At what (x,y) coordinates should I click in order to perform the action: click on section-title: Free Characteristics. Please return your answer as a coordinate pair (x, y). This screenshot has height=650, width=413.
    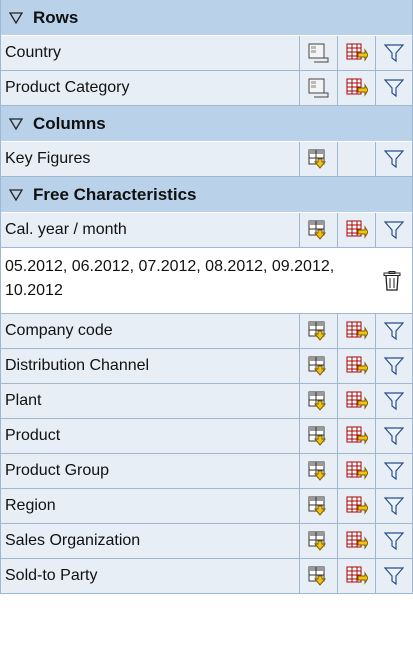
    Looking at the image, I should click on (115, 194).